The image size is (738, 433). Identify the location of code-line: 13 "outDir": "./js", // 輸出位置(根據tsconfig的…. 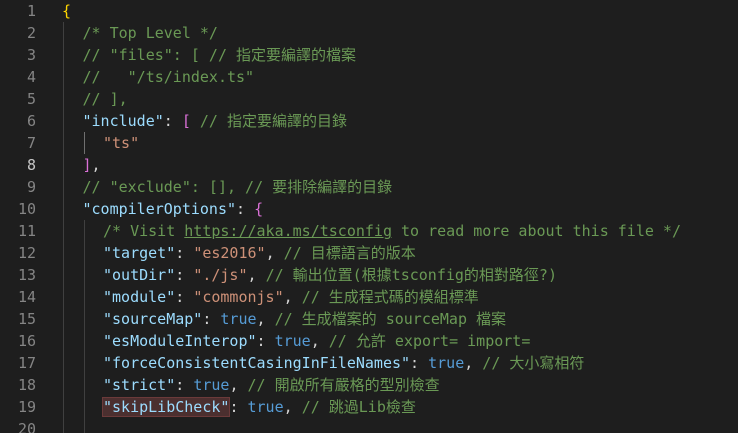
(369, 275).